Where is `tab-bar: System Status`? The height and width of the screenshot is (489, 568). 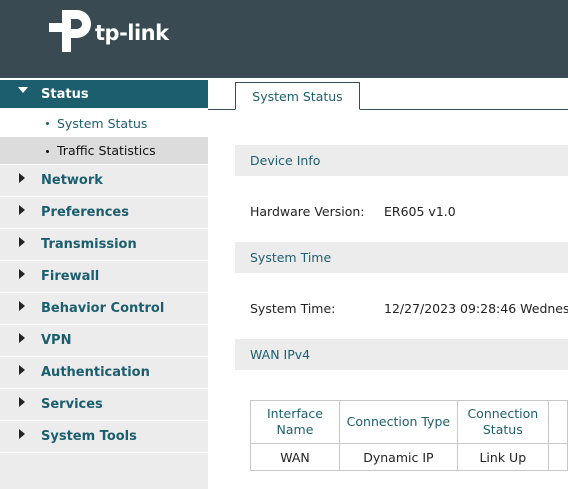 tab-bar: System Status is located at coordinates (388, 94).